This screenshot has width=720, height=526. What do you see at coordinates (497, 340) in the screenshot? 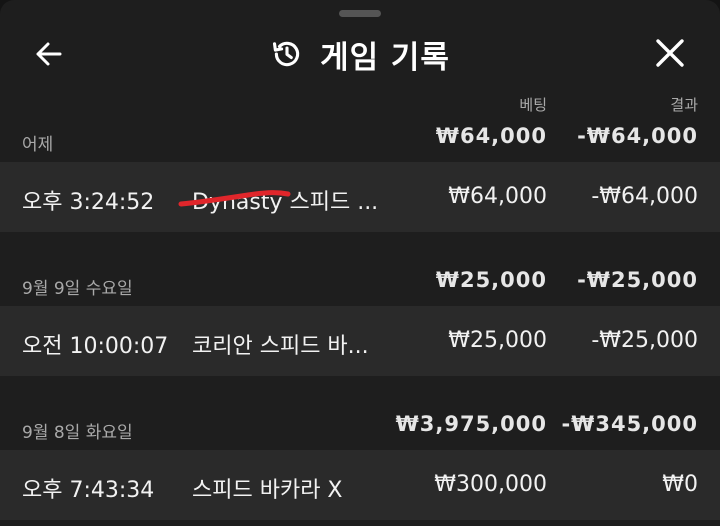
I see `game-bet: ₩25,000` at bounding box center [497, 340].